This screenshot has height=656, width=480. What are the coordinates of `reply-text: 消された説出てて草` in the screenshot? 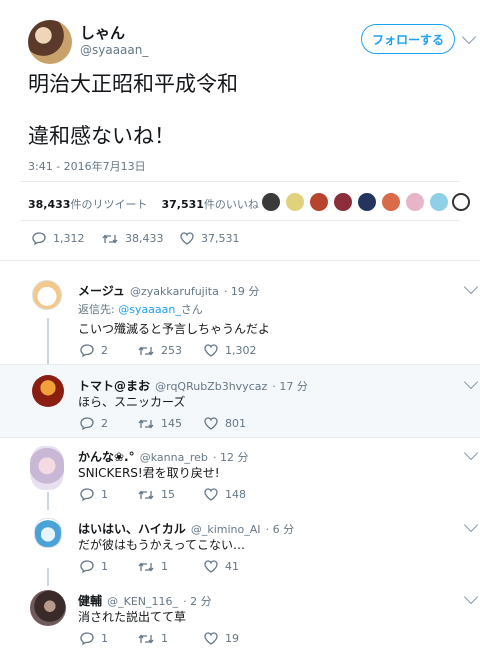 It's located at (132, 617).